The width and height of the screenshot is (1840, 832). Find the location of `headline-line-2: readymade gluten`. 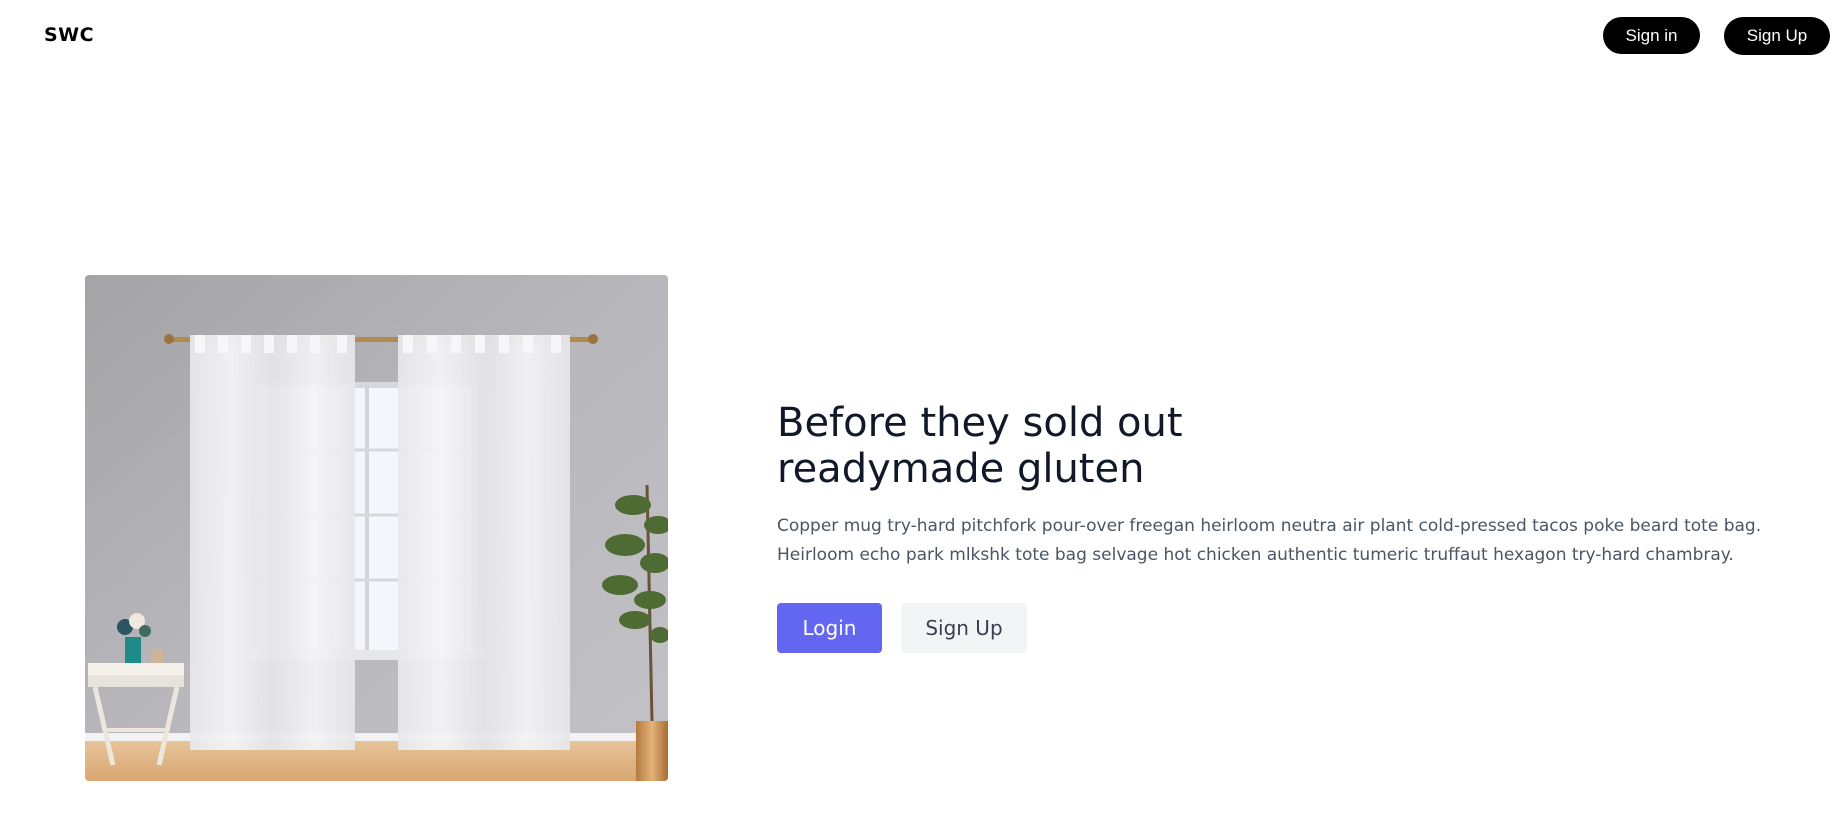

headline-line-2: readymade gluten is located at coordinates (961, 469).